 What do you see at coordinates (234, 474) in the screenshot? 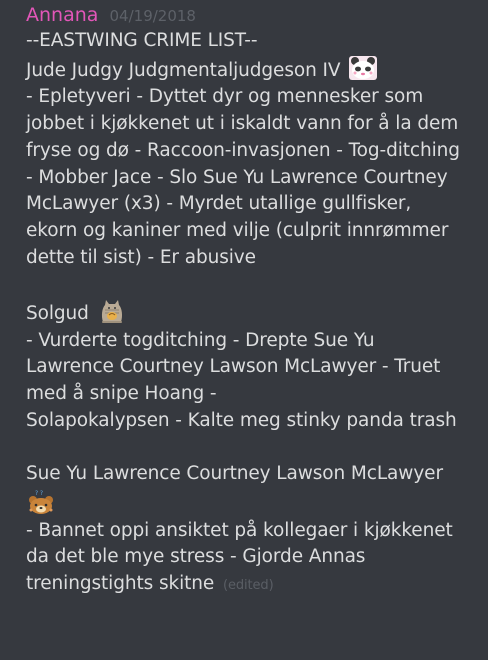
I see `message-line: Sue Yu Lawrence Courtney Lawson McLawyer` at bounding box center [234, 474].